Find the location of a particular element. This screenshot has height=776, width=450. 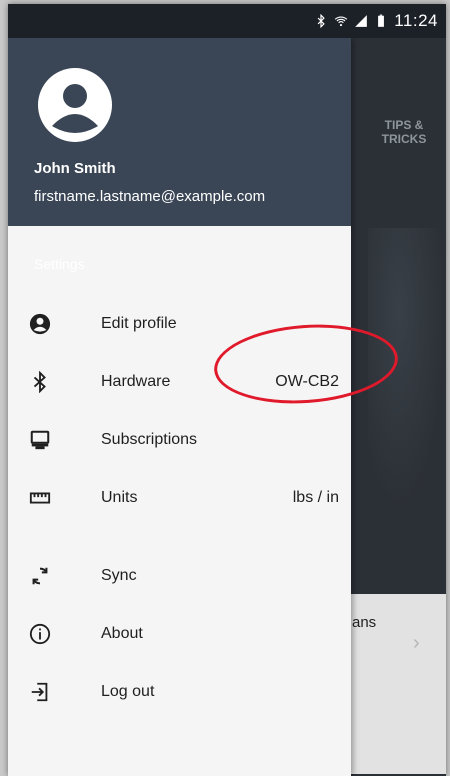

menu-label-edit-profile: Edit profile is located at coordinates (139, 323).